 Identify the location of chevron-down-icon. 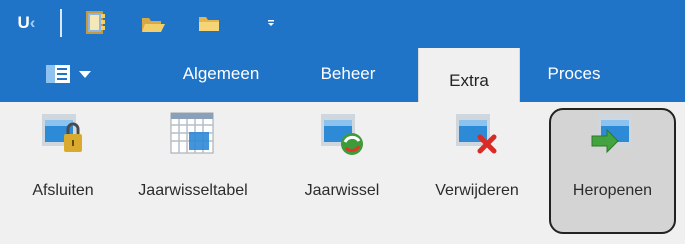
(85, 74).